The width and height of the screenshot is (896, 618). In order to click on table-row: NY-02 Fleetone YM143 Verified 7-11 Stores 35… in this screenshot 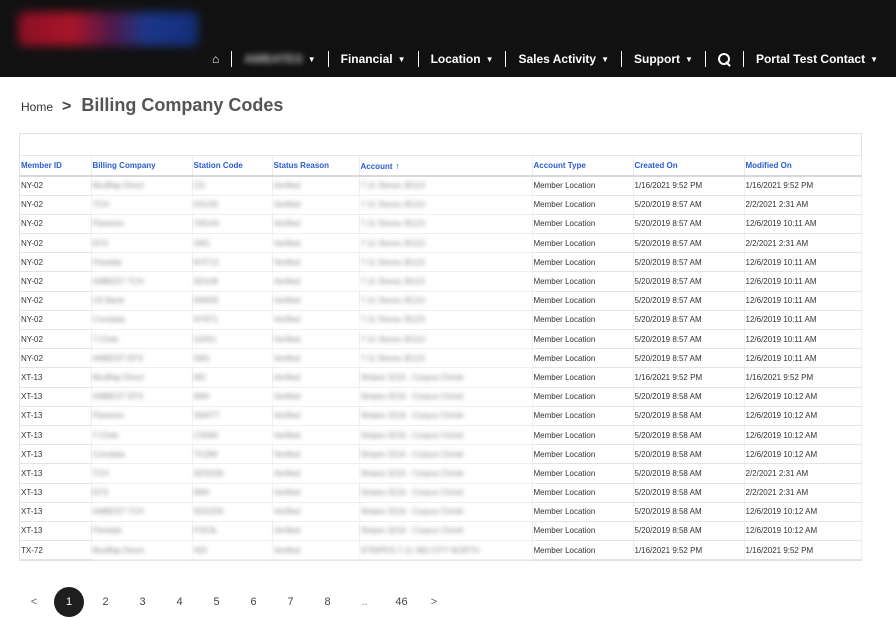, I will do `click(441, 224)`.